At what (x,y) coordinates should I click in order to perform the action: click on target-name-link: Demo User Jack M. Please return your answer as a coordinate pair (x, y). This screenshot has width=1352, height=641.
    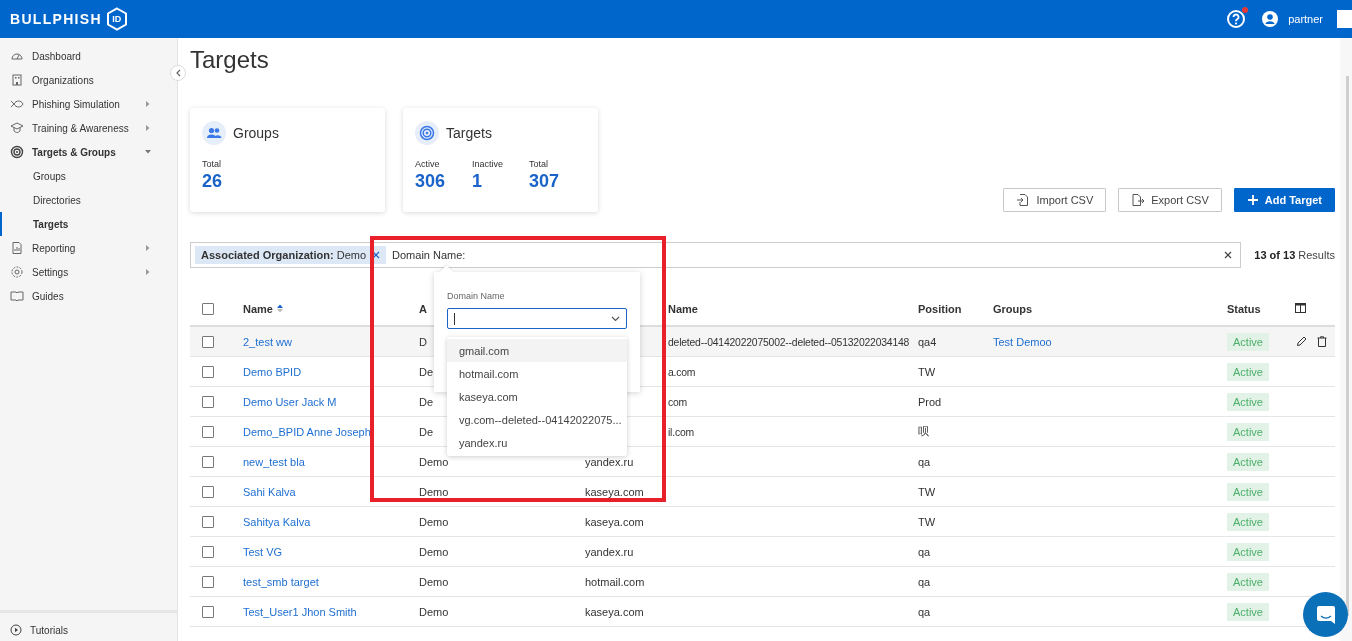
    Looking at the image, I should click on (290, 401).